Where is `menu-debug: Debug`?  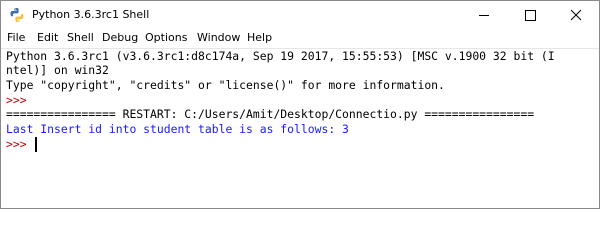
menu-debug: Debug is located at coordinates (120, 38).